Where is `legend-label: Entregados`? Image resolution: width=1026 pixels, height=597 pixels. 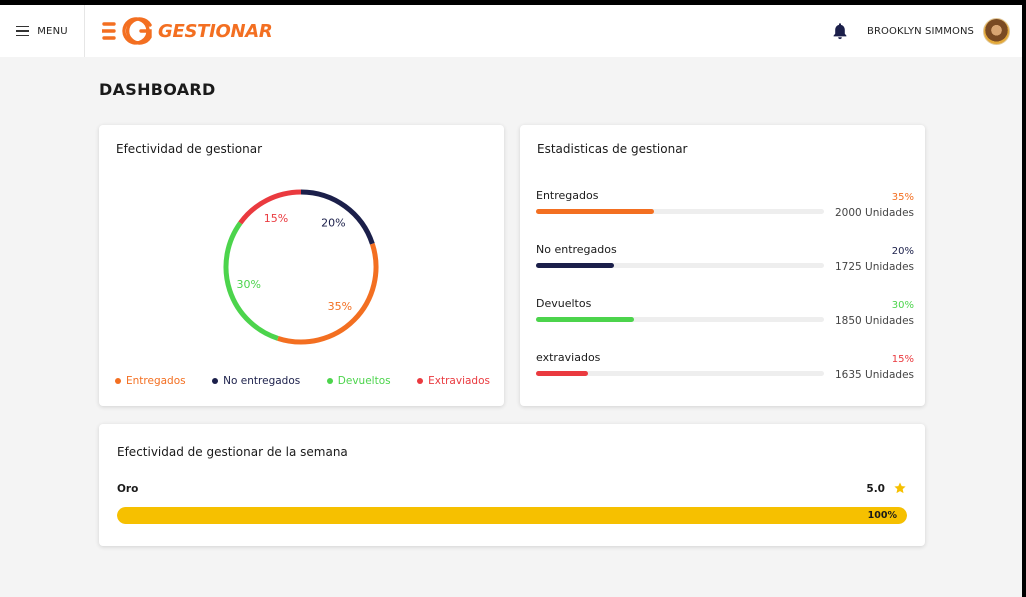
legend-label: Entregados is located at coordinates (156, 381).